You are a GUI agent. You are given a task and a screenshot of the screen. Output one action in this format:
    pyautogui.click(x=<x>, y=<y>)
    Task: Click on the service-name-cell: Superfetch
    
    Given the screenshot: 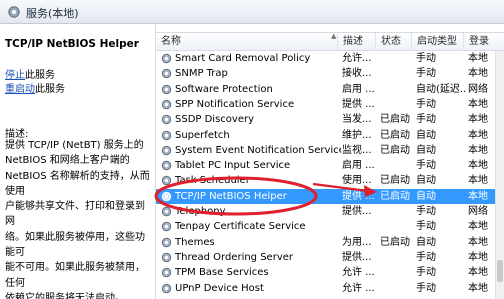 What is the action you would take?
    pyautogui.click(x=202, y=135)
    